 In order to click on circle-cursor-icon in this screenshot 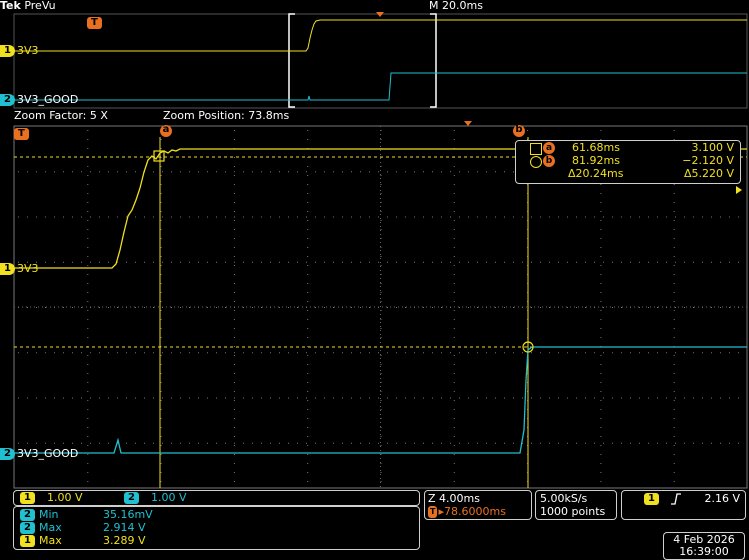, I will do `click(536, 162)`.